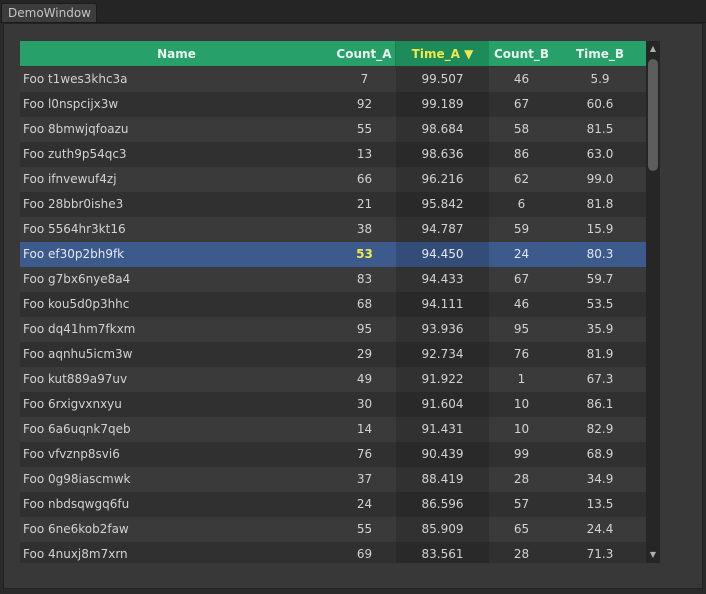  Describe the element at coordinates (600, 154) in the screenshot. I see `cell-time-b: 63.0` at that location.